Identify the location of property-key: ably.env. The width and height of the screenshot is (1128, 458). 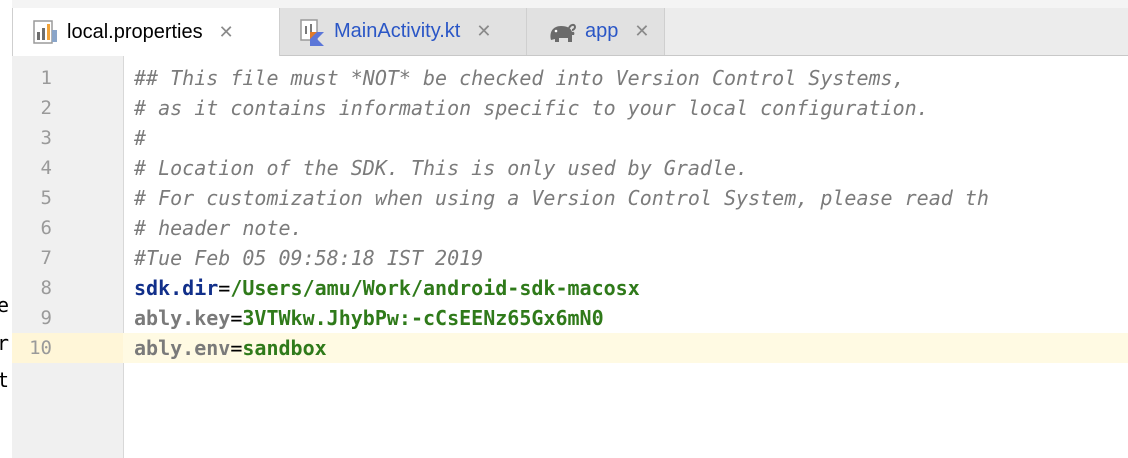
(182, 348).